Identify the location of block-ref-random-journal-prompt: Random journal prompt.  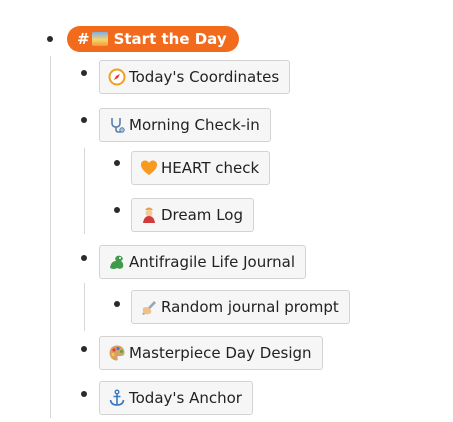
(240, 307).